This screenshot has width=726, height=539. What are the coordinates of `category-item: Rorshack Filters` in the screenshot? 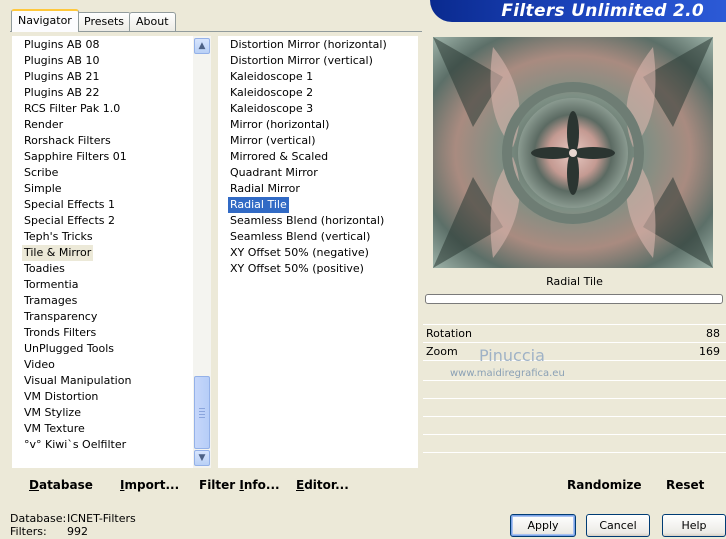 It's located at (67, 141).